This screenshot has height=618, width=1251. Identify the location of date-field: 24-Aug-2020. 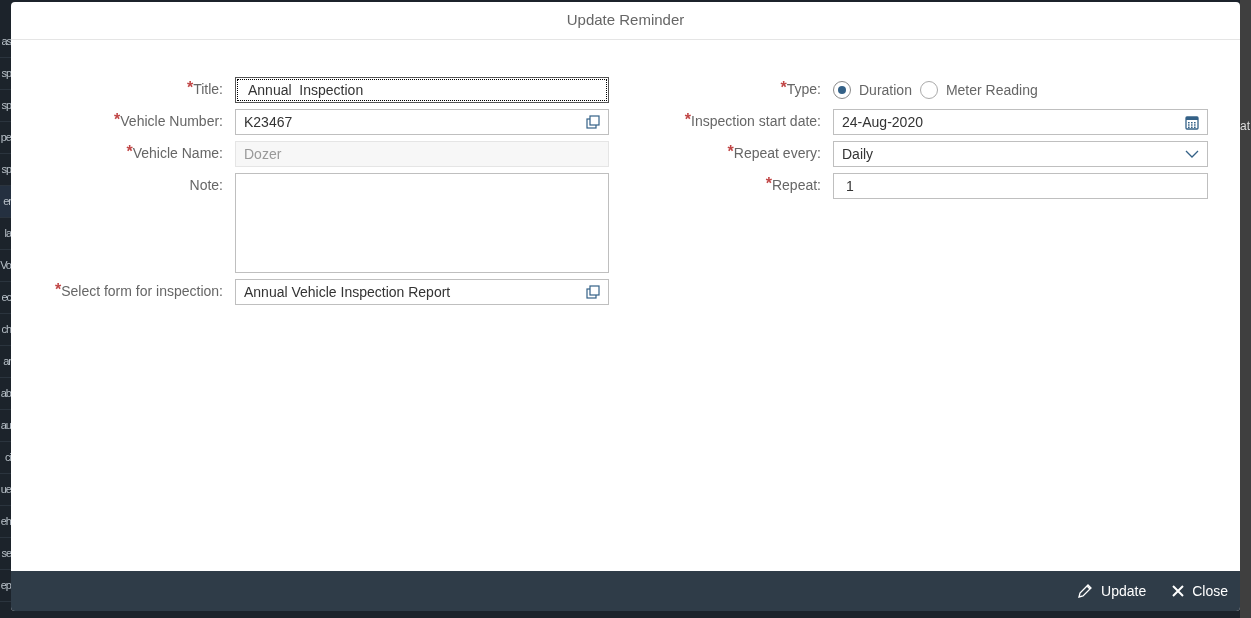
(1020, 122).